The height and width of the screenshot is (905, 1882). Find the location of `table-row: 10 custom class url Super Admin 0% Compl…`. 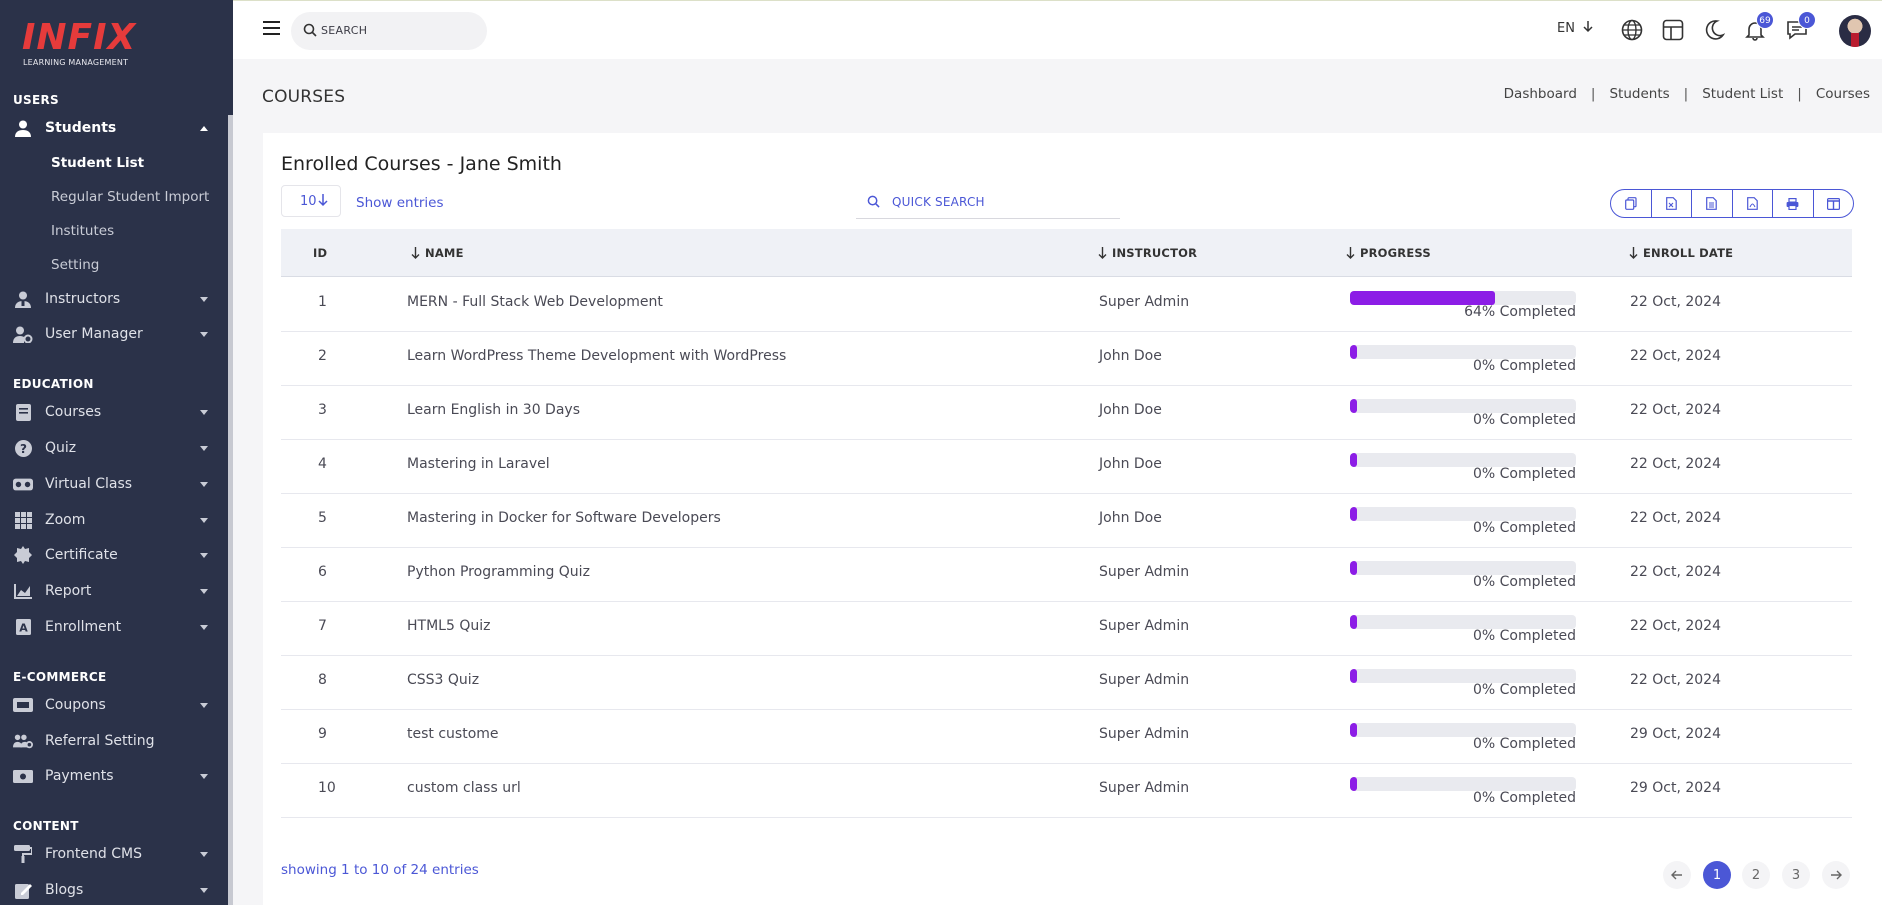

table-row: 10 custom class url Super Admin 0% Compl… is located at coordinates (1066, 791).